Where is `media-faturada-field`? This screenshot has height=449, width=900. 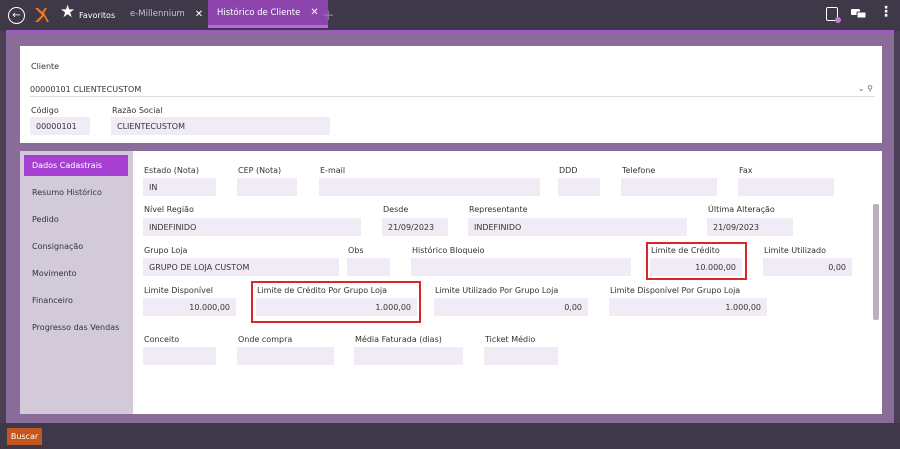
media-faturada-field is located at coordinates (408, 356).